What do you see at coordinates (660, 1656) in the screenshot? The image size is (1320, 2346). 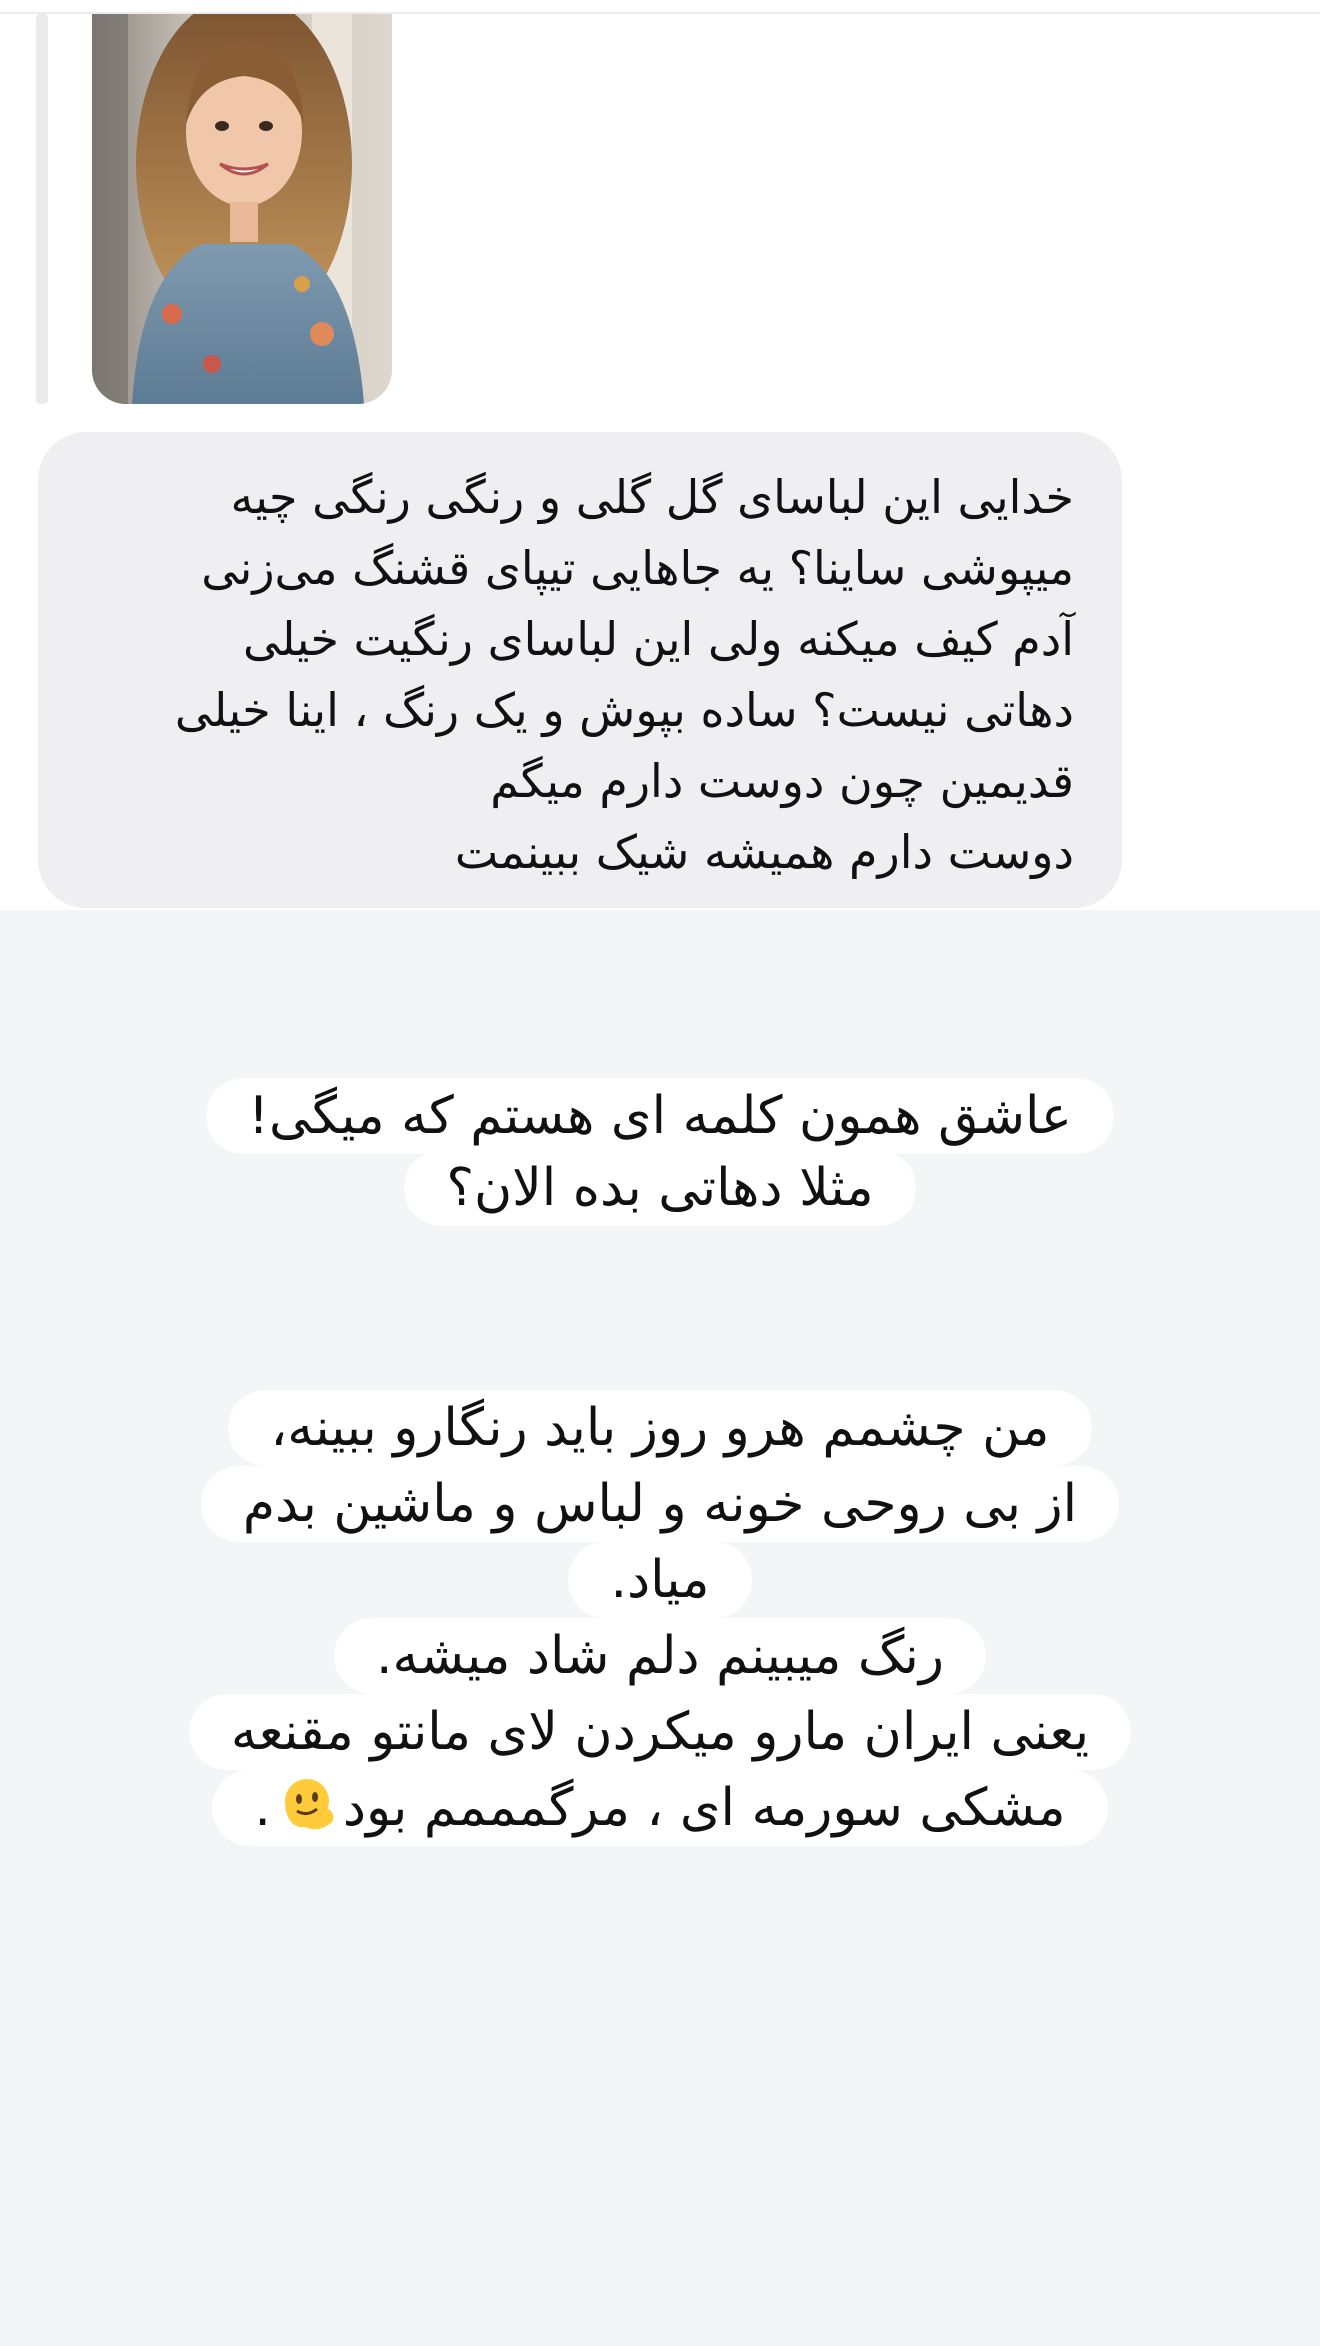 I see `caption-line: رنگ میبینم دلم شاد میشه.` at bounding box center [660, 1656].